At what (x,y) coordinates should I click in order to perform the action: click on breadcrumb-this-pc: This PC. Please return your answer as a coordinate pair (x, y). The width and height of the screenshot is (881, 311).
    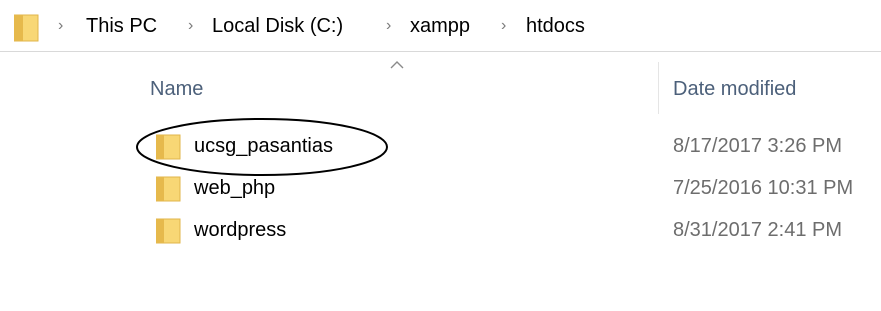
    Looking at the image, I should click on (121, 26).